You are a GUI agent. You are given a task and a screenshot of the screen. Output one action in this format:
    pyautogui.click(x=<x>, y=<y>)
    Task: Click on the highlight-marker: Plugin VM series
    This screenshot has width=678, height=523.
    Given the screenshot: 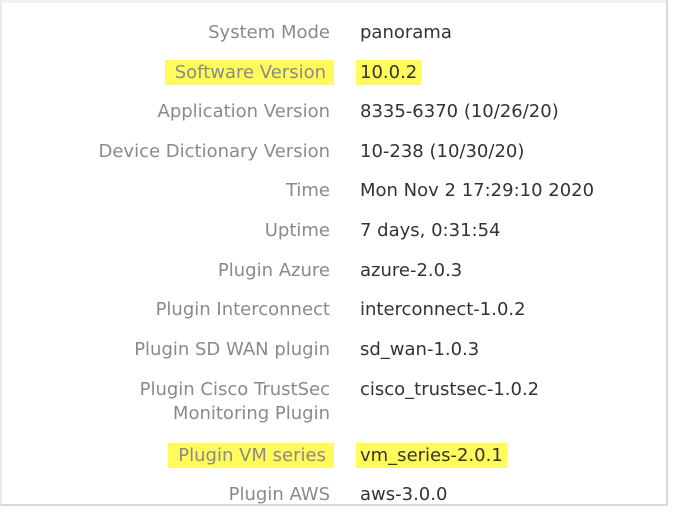 What is the action you would take?
    pyautogui.click(x=251, y=455)
    